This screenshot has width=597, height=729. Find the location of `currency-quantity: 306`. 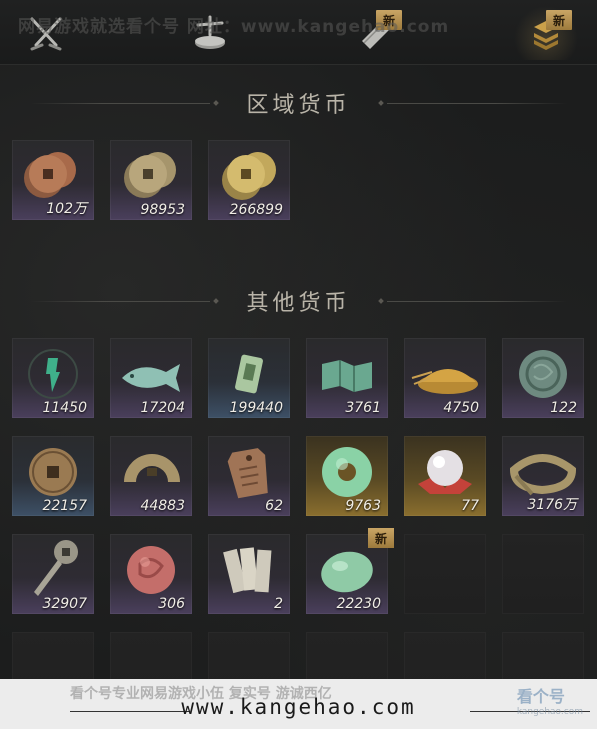

currency-quantity: 306 is located at coordinates (171, 604).